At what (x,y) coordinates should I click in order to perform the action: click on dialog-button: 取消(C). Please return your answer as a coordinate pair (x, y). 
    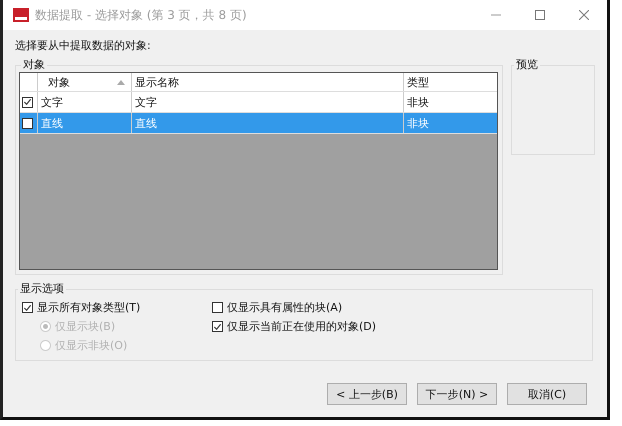
    Looking at the image, I should click on (547, 394).